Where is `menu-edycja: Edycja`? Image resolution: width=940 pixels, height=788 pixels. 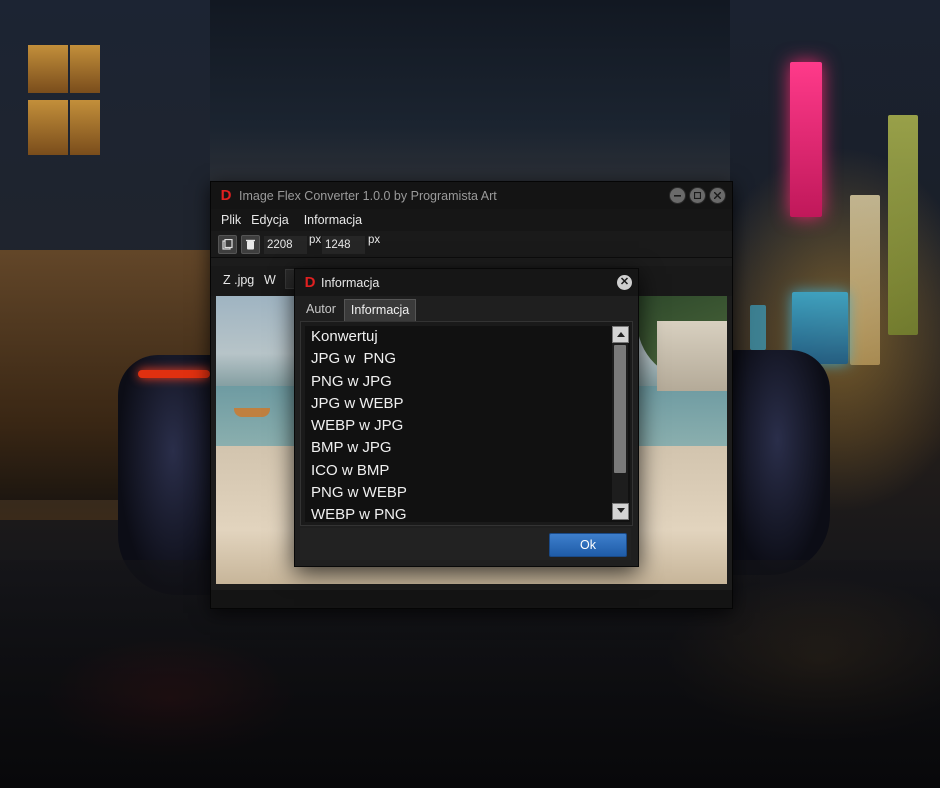 menu-edycja: Edycja is located at coordinates (270, 220).